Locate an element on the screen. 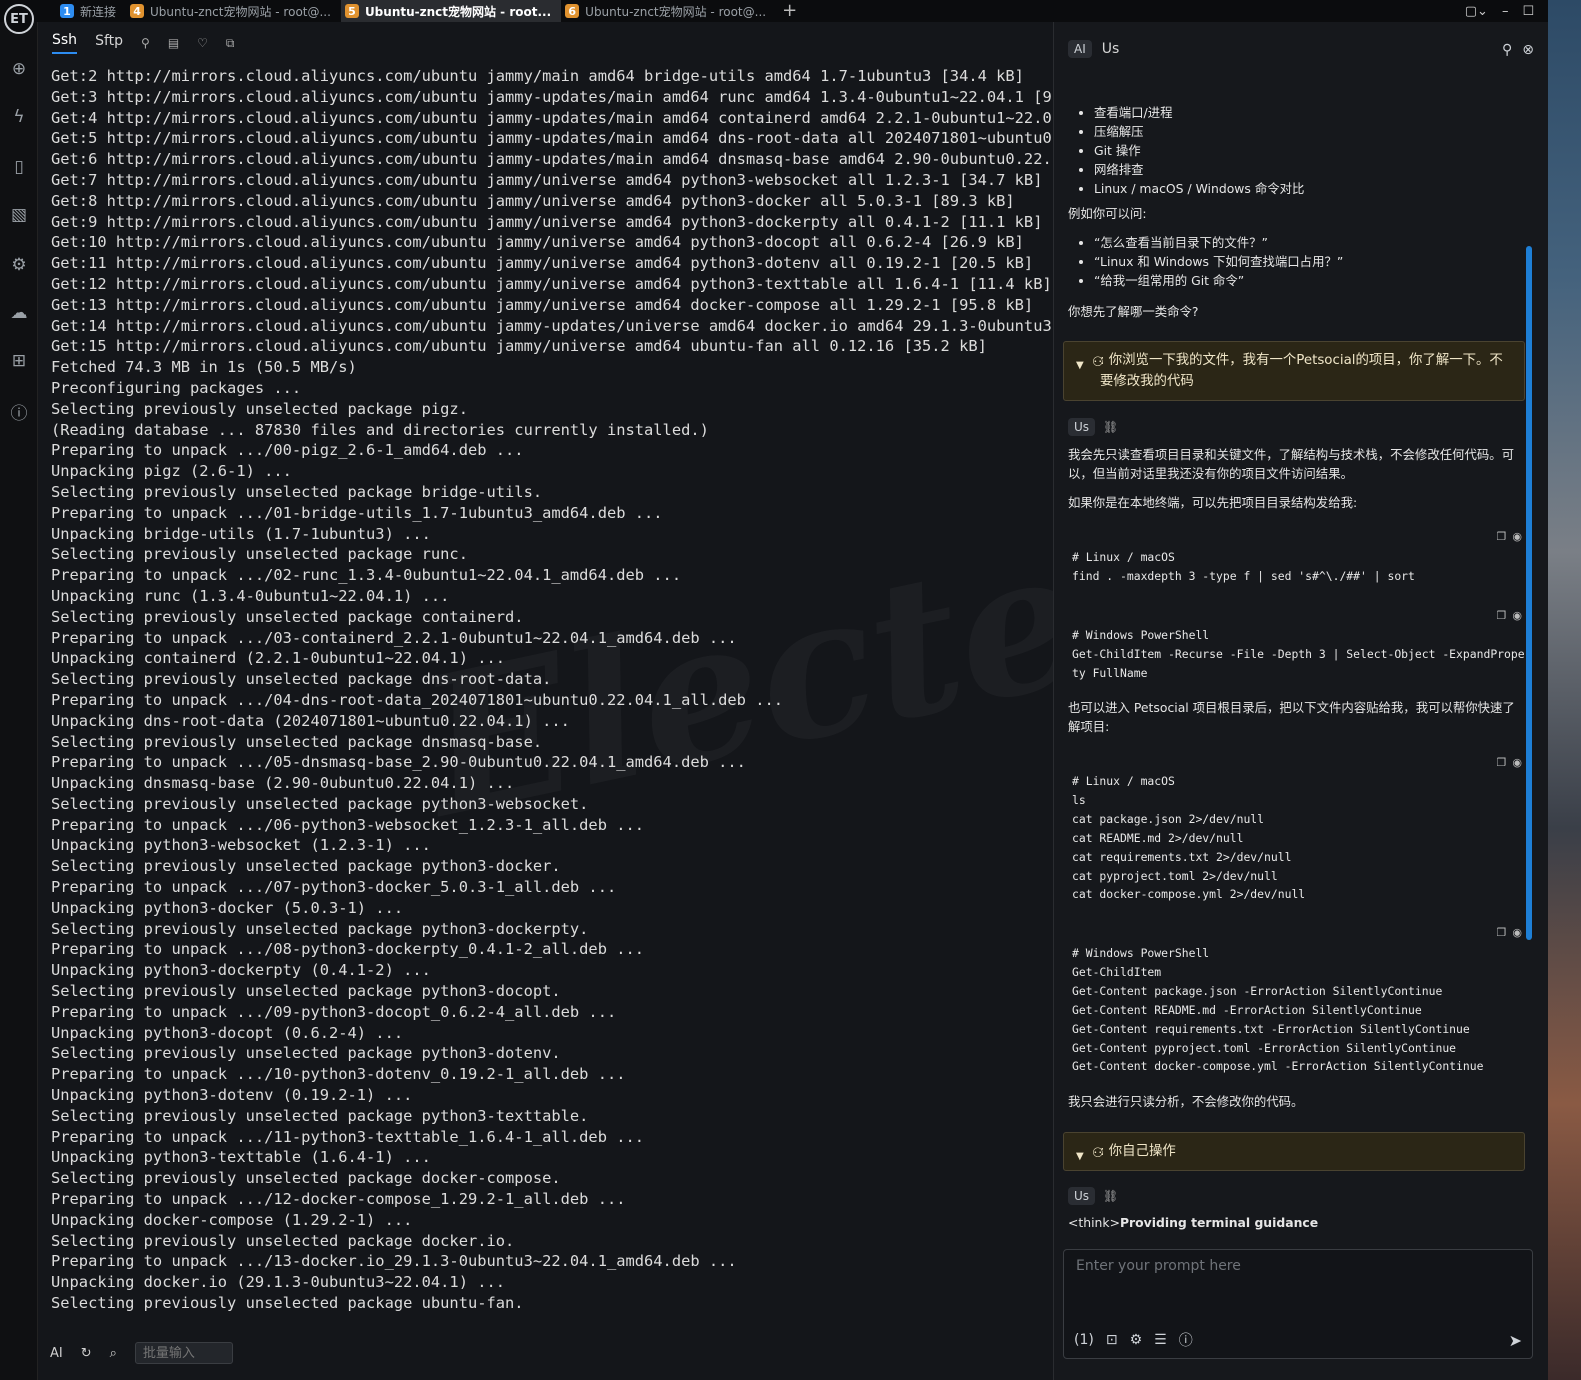  image-icon: ▧ is located at coordinates (19, 215).